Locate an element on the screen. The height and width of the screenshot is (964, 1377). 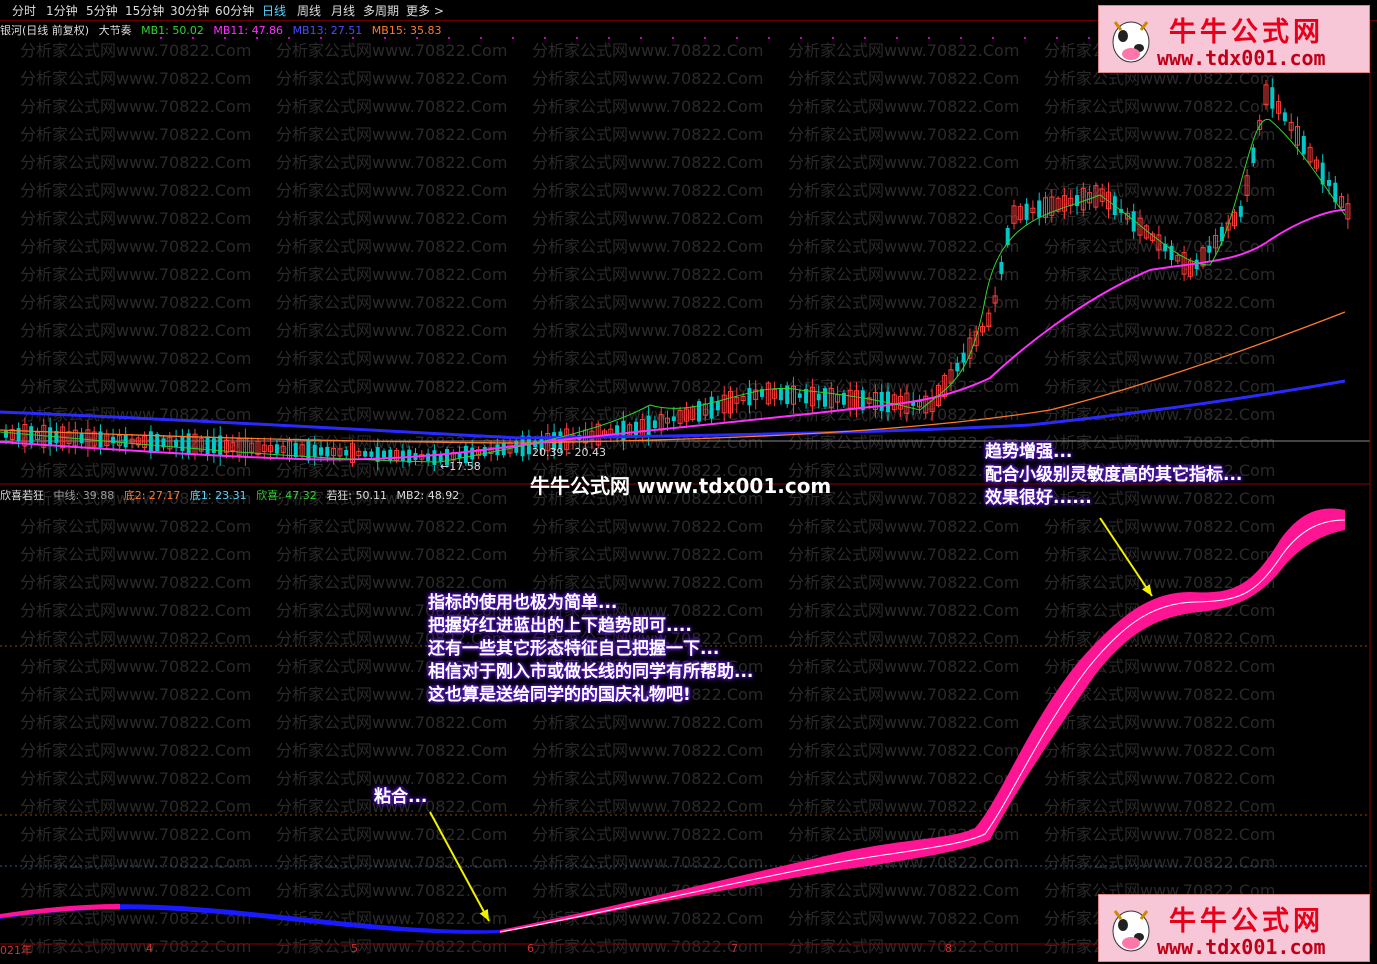
period-tab-more: 更多 > is located at coordinates (425, 10).